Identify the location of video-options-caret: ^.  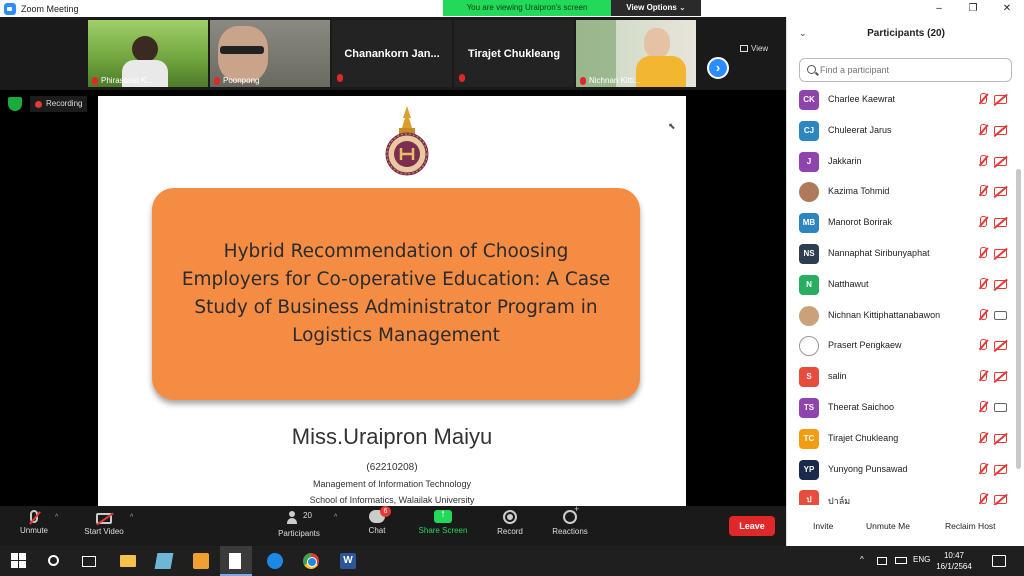
(131, 517).